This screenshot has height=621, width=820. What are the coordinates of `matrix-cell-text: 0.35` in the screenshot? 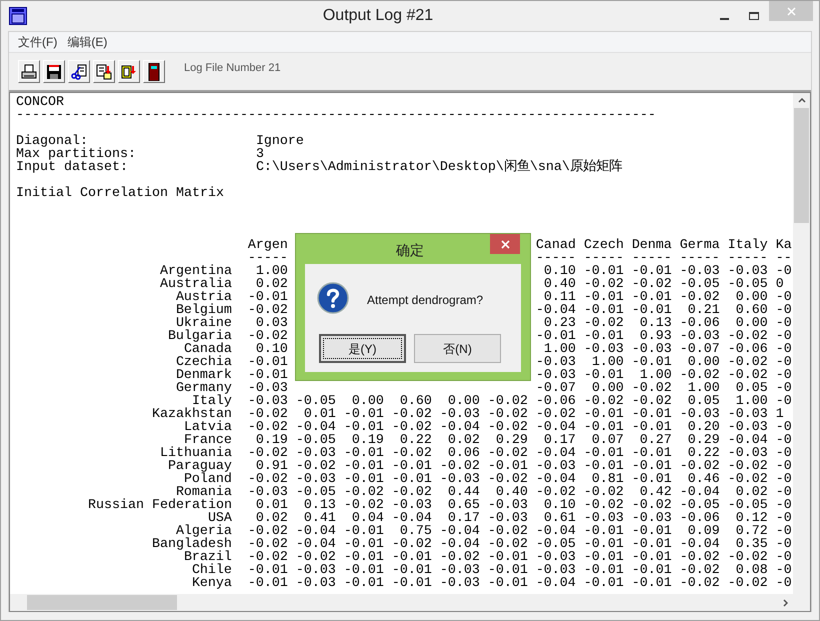 It's located at (752, 544).